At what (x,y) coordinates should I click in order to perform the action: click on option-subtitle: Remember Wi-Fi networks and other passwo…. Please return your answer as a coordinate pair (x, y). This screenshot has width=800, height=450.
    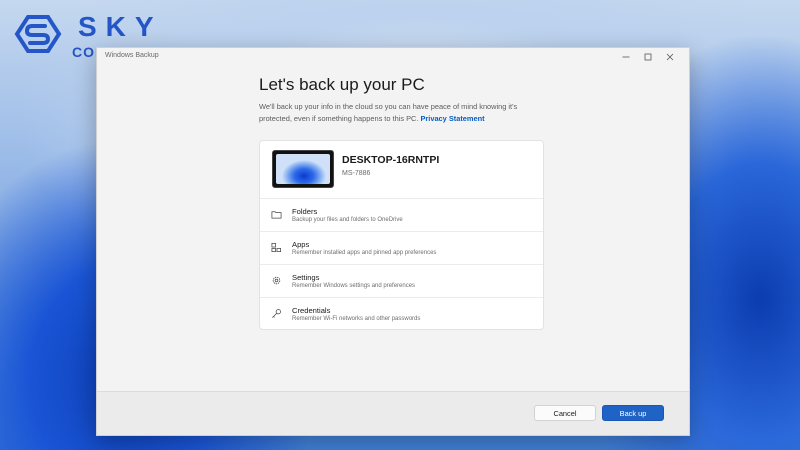
    Looking at the image, I should click on (356, 319).